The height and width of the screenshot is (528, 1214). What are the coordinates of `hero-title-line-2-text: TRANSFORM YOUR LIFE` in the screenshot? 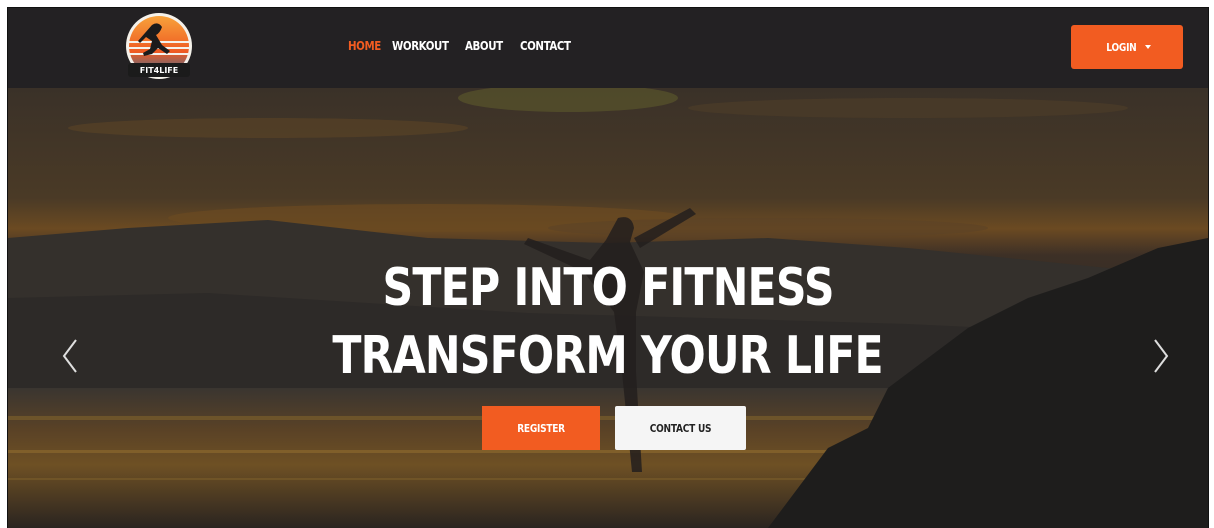 It's located at (608, 356).